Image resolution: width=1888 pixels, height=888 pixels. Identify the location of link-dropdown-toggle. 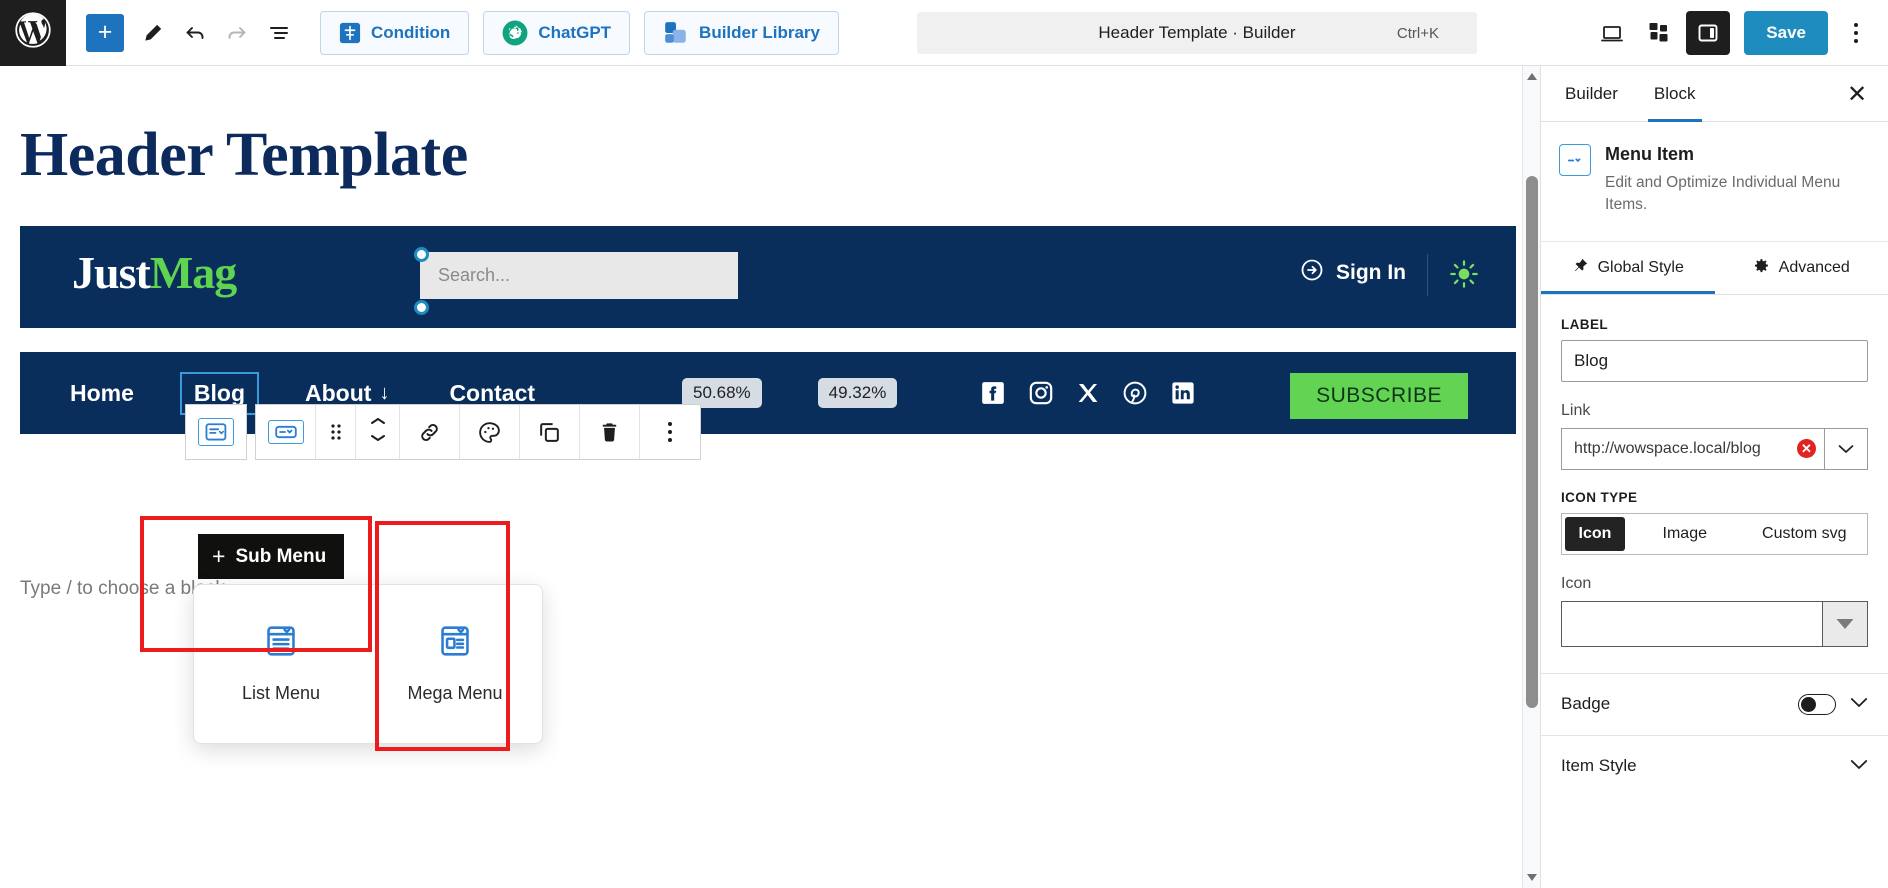
(1846, 448).